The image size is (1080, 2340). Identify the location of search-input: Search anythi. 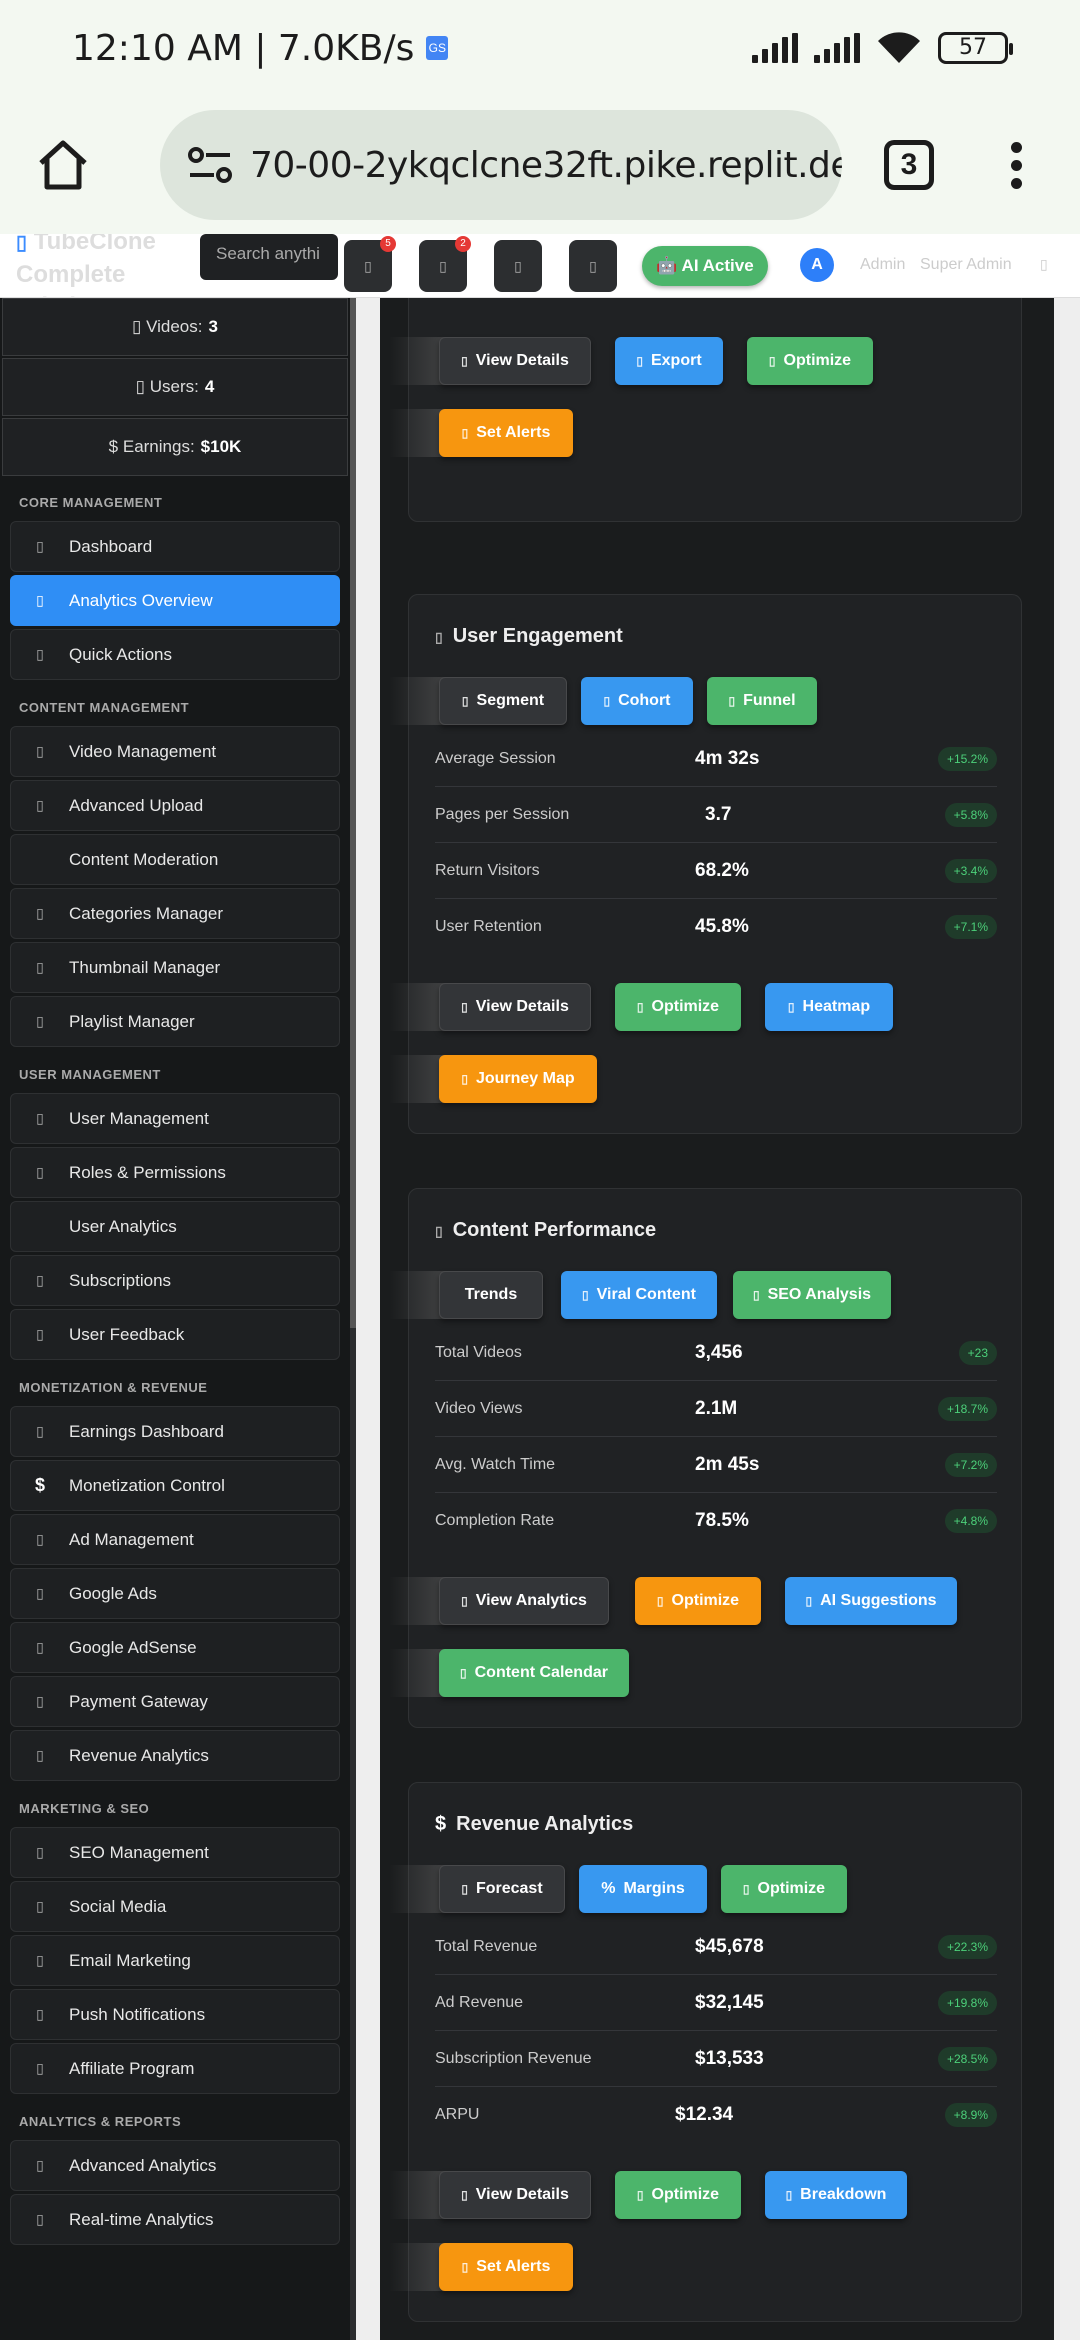
(269, 257).